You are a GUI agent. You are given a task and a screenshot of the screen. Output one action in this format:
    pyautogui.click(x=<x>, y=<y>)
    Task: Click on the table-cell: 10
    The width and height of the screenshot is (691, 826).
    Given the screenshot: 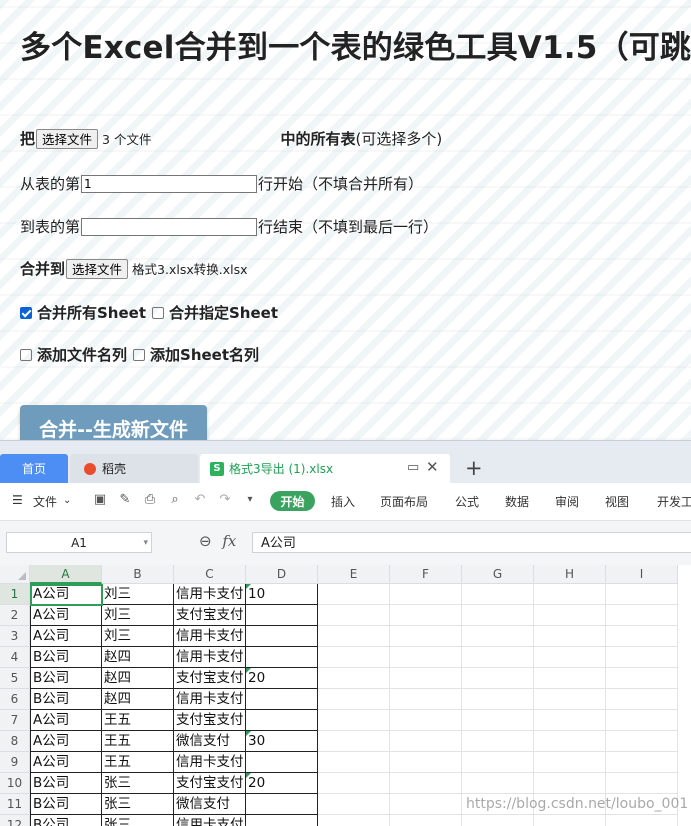 What is the action you would take?
    pyautogui.click(x=282, y=594)
    